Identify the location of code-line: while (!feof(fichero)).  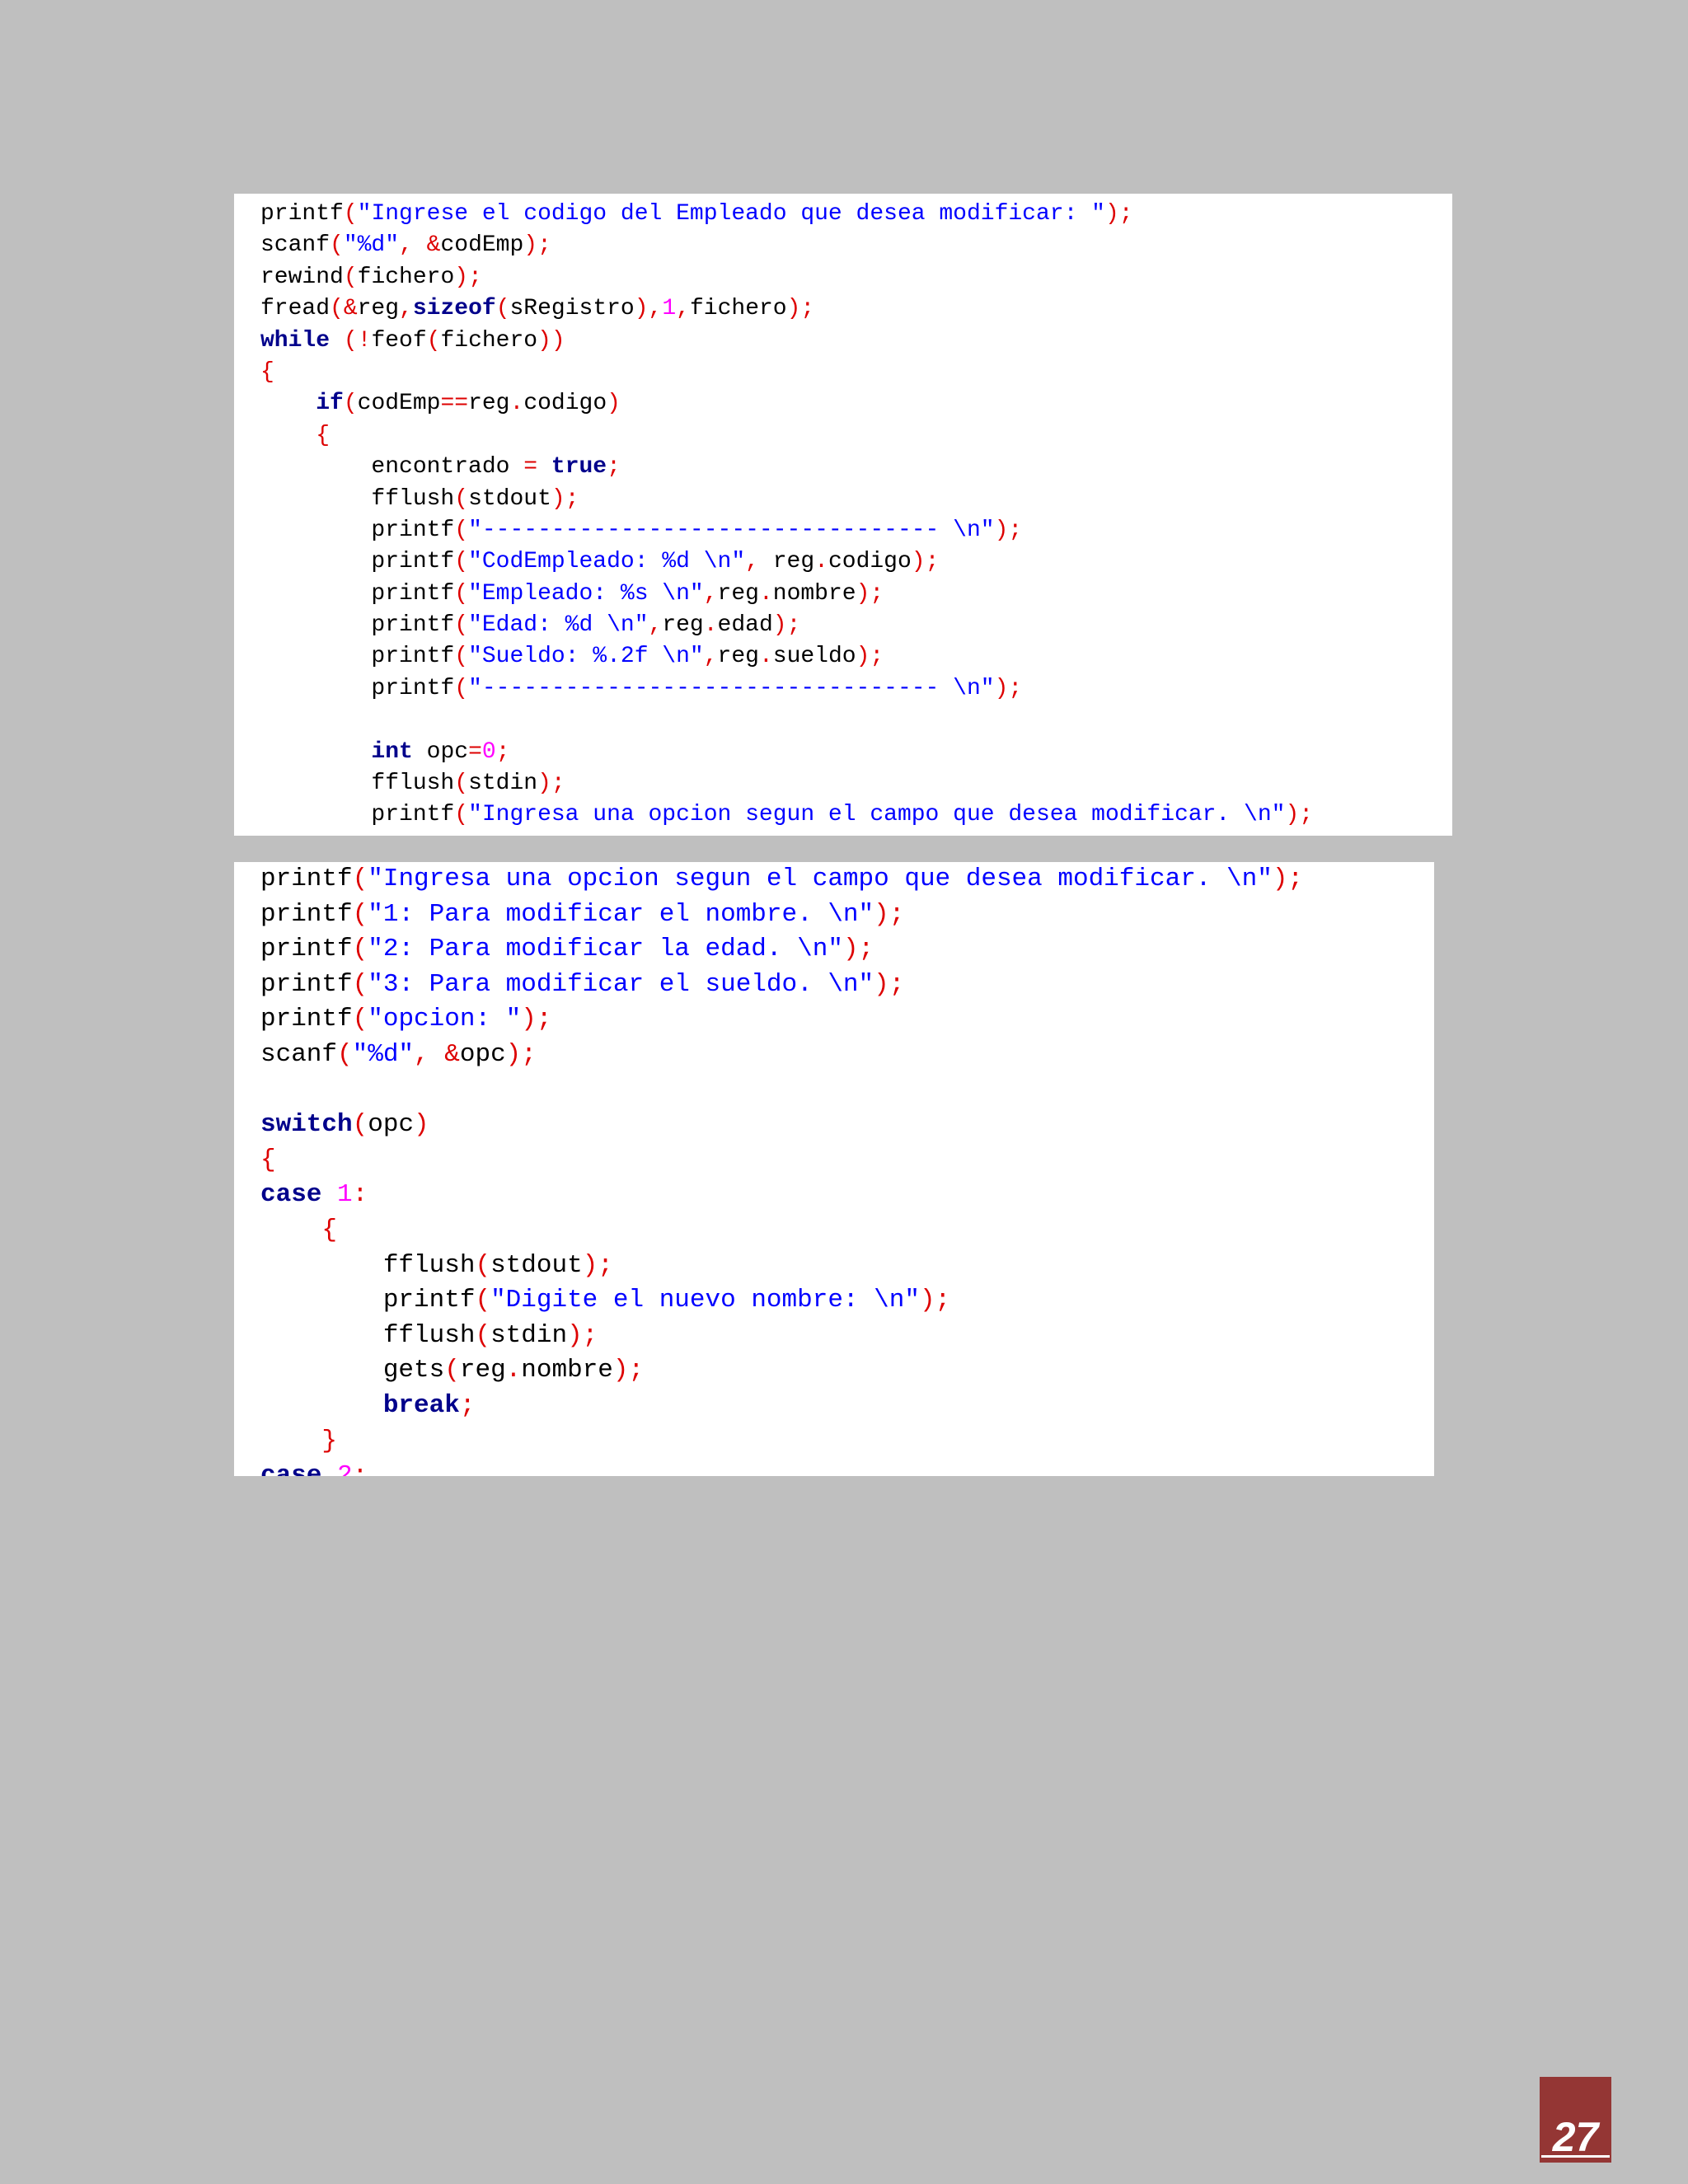
(856, 341).